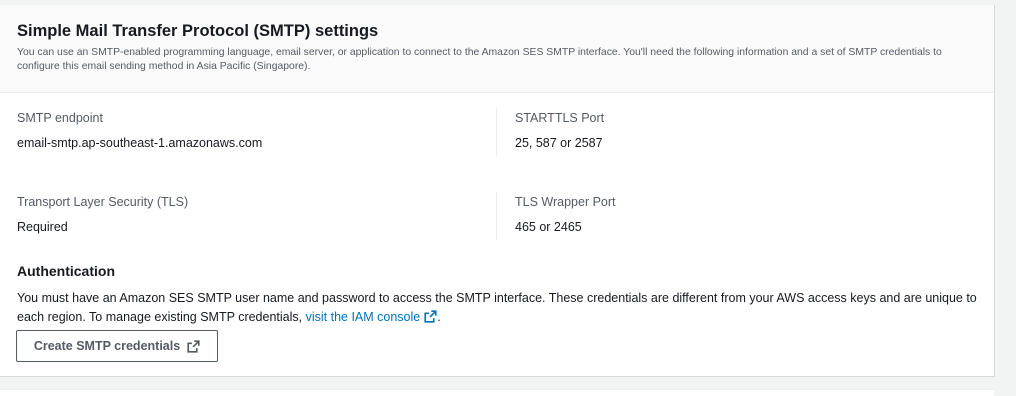 The image size is (1016, 396). What do you see at coordinates (548, 227) in the screenshot?
I see `tls-wrapper-port-value: 465 or 2465` at bounding box center [548, 227].